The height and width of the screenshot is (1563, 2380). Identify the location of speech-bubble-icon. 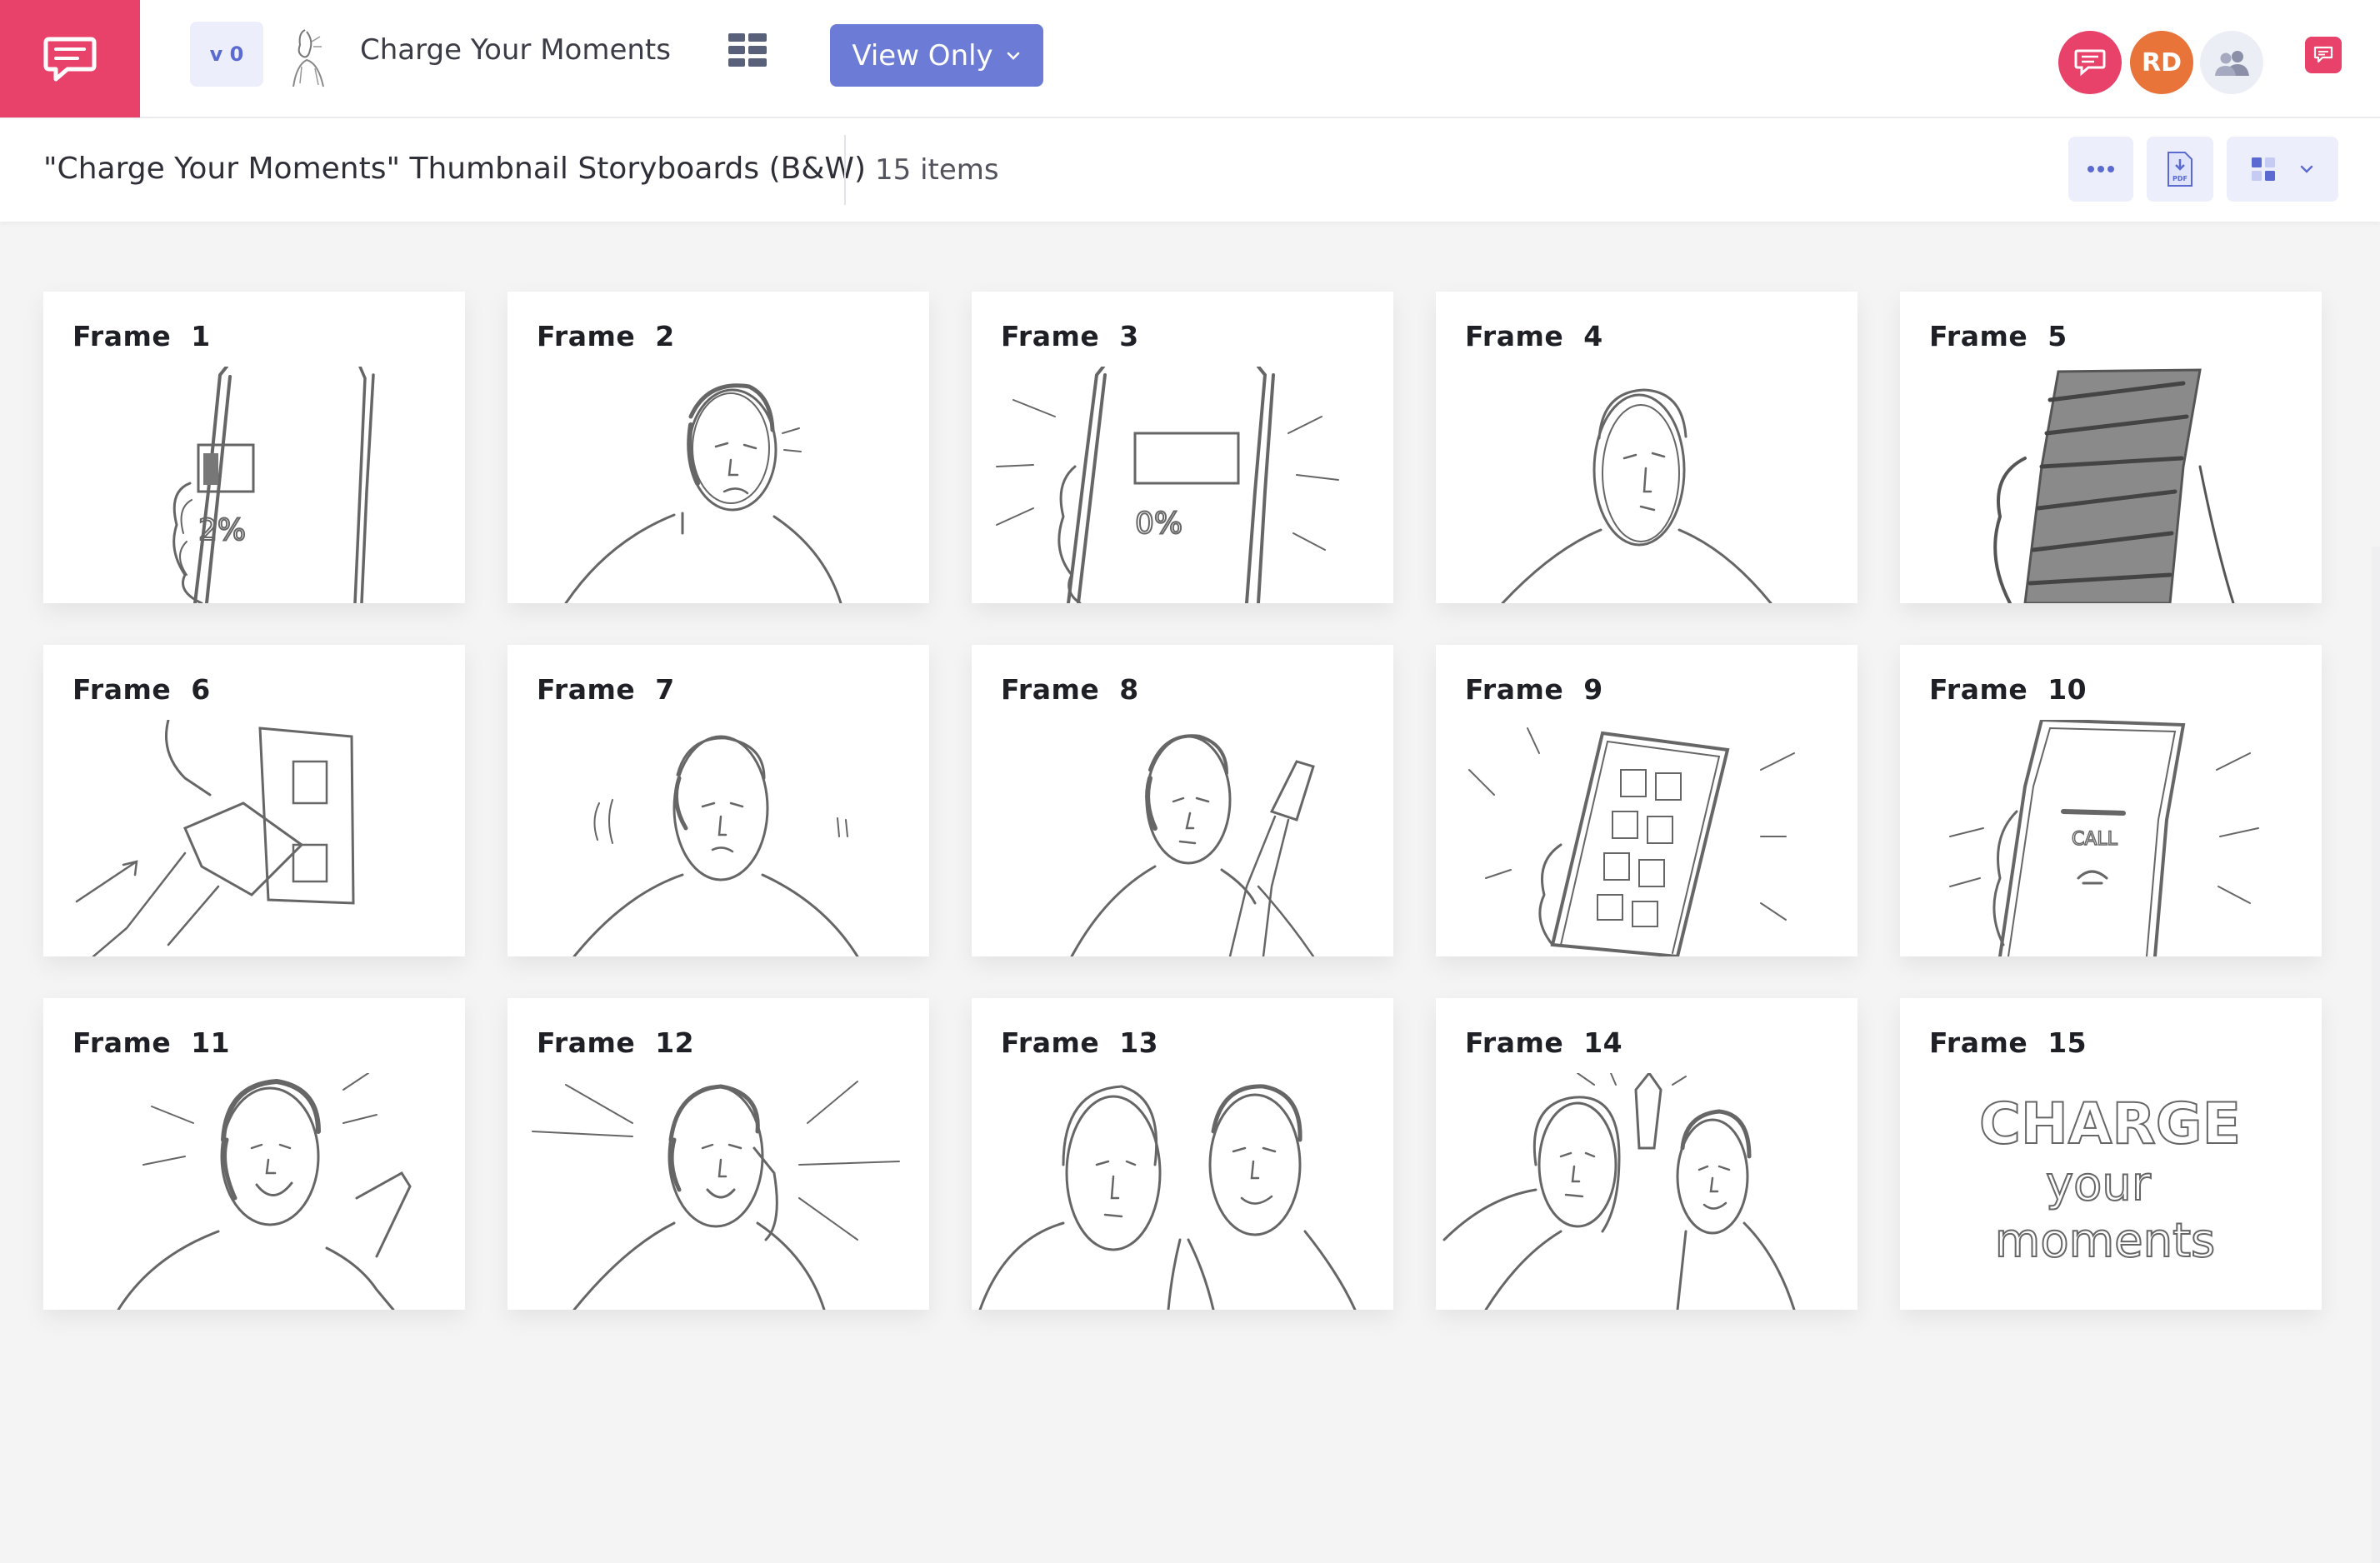
(70, 59).